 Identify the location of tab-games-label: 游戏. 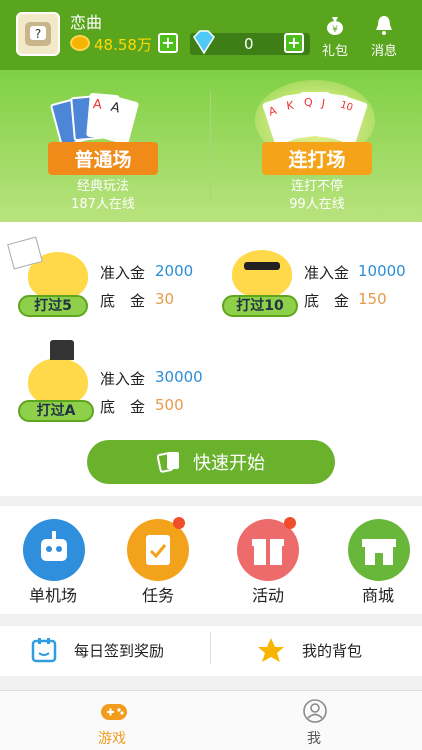
(112, 739).